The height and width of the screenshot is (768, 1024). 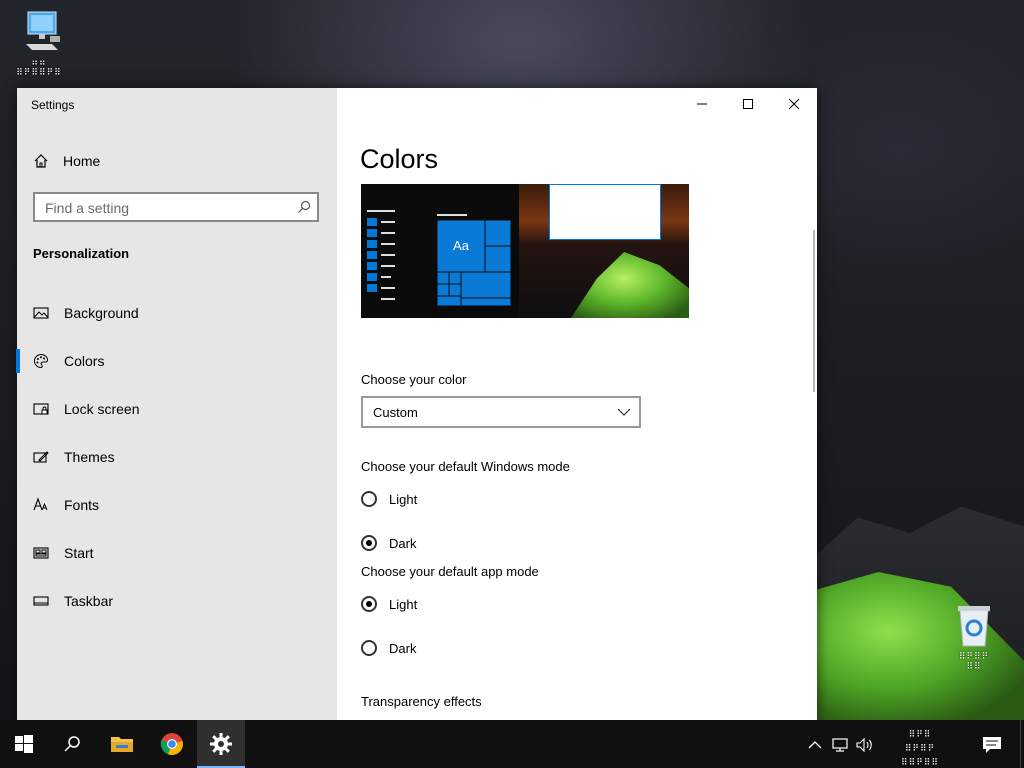 I want to click on desktop-icon-this-pc: ⠶⠶ ⠿⠟⠿⠿⠟⠿, so click(x=39, y=45).